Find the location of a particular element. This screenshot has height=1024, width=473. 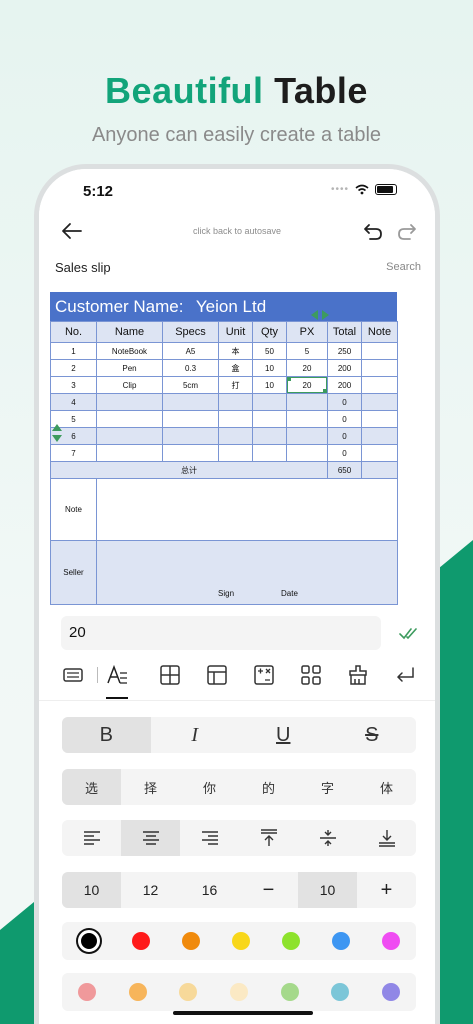

table-cell: 5 is located at coordinates (307, 351).